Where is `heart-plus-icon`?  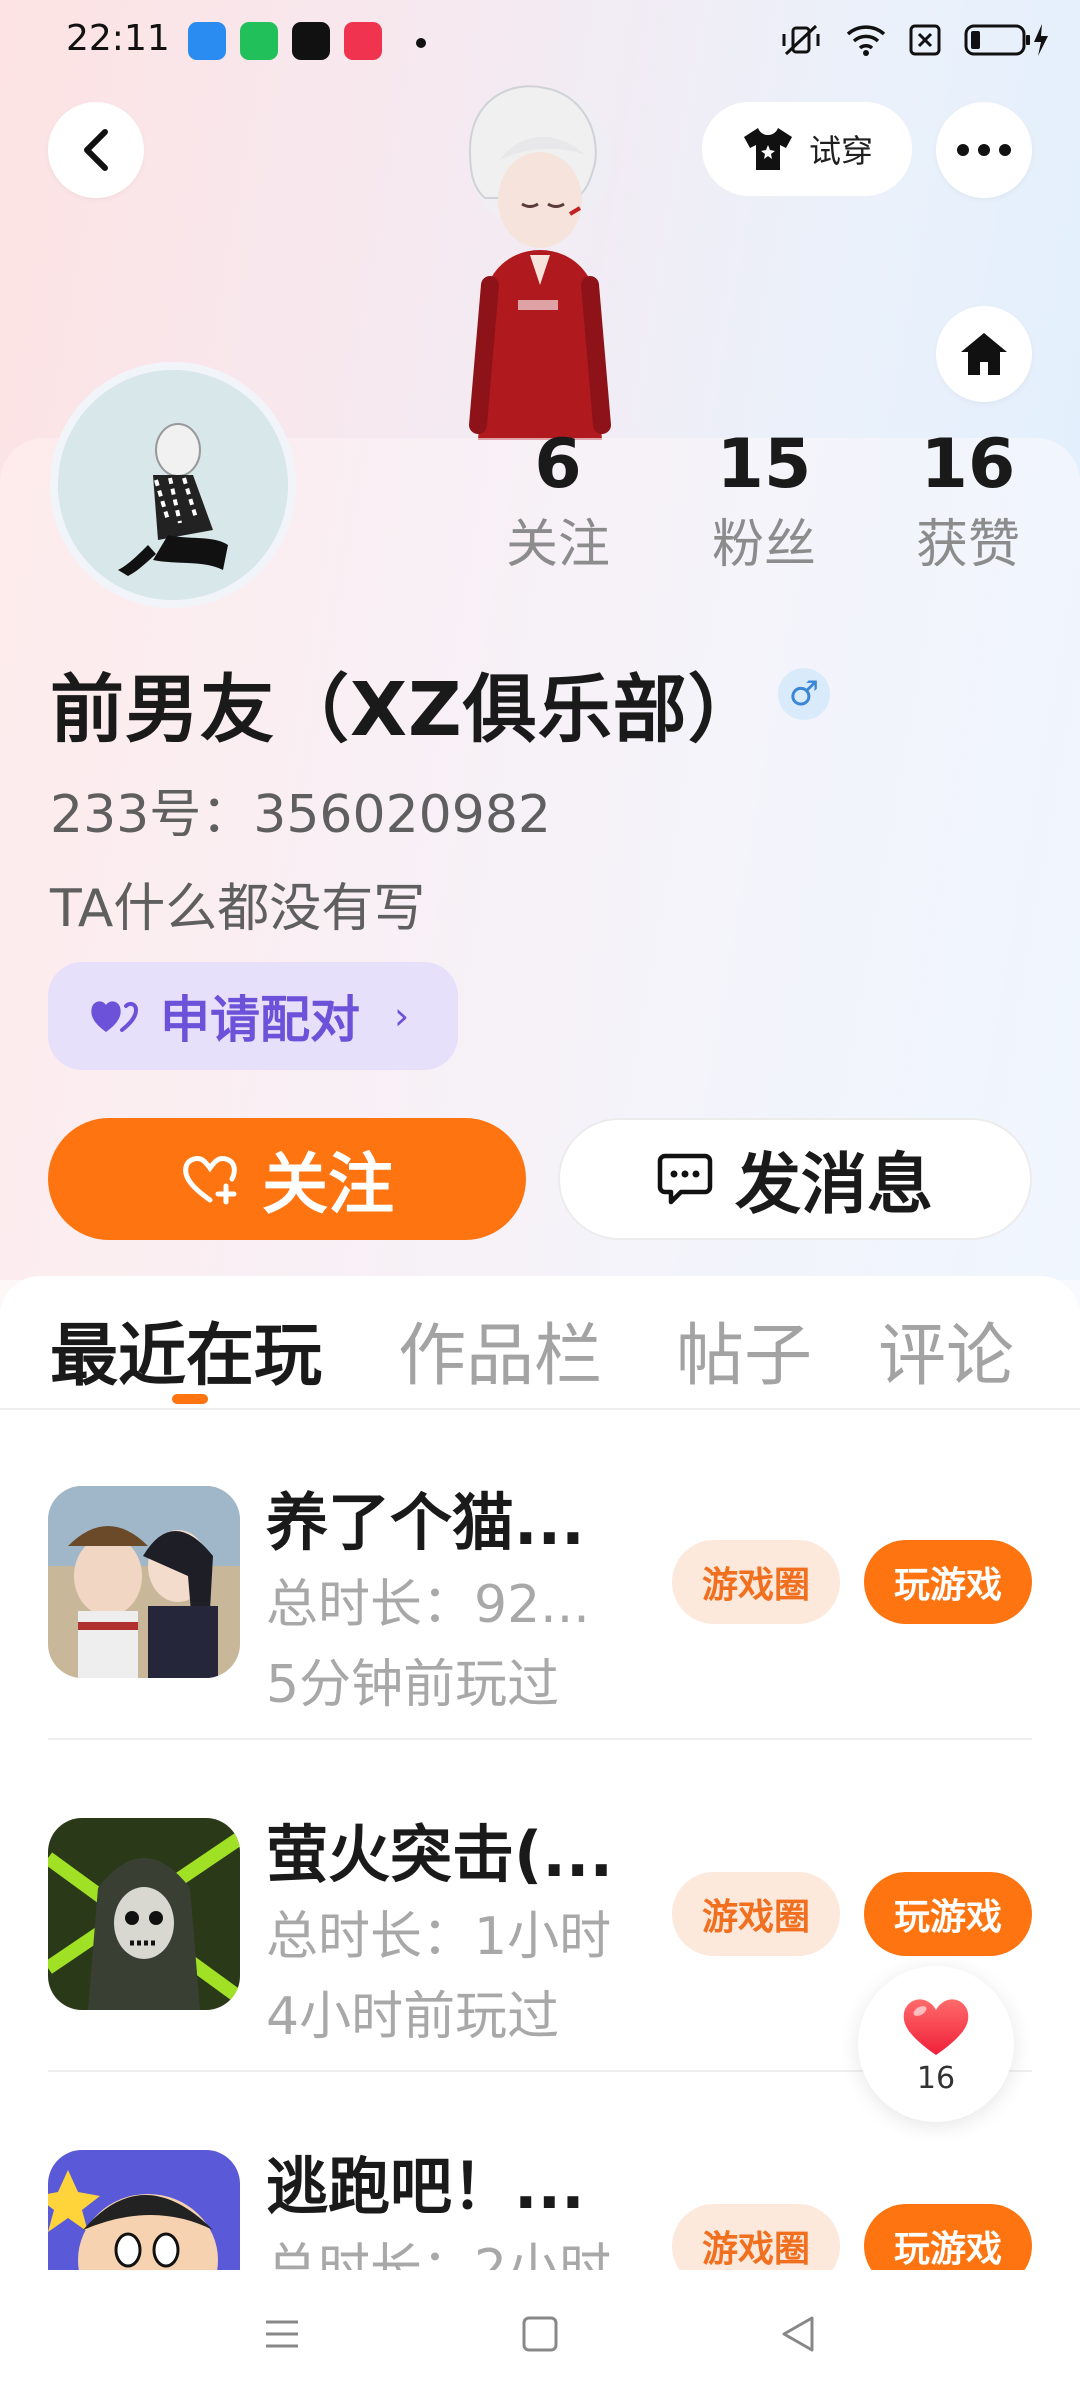 heart-plus-icon is located at coordinates (210, 1180).